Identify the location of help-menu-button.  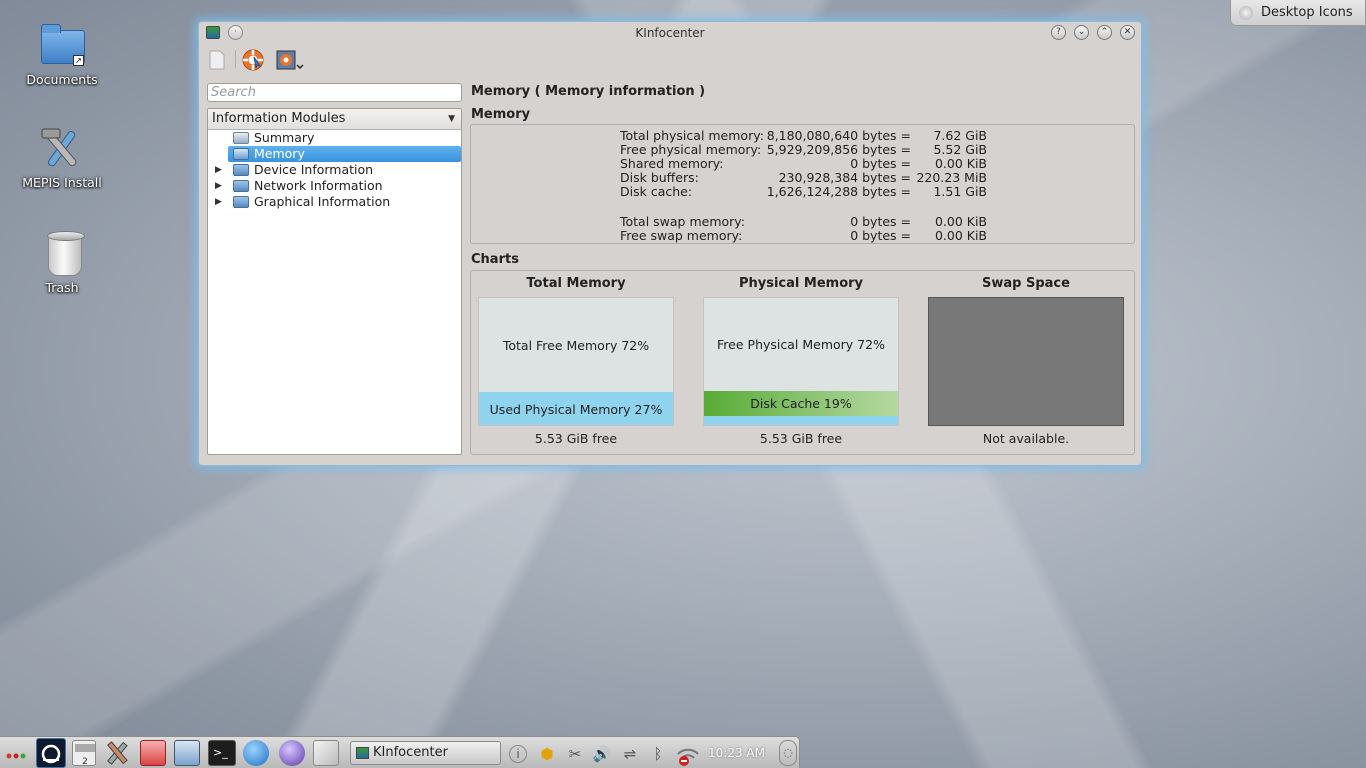
(289, 60).